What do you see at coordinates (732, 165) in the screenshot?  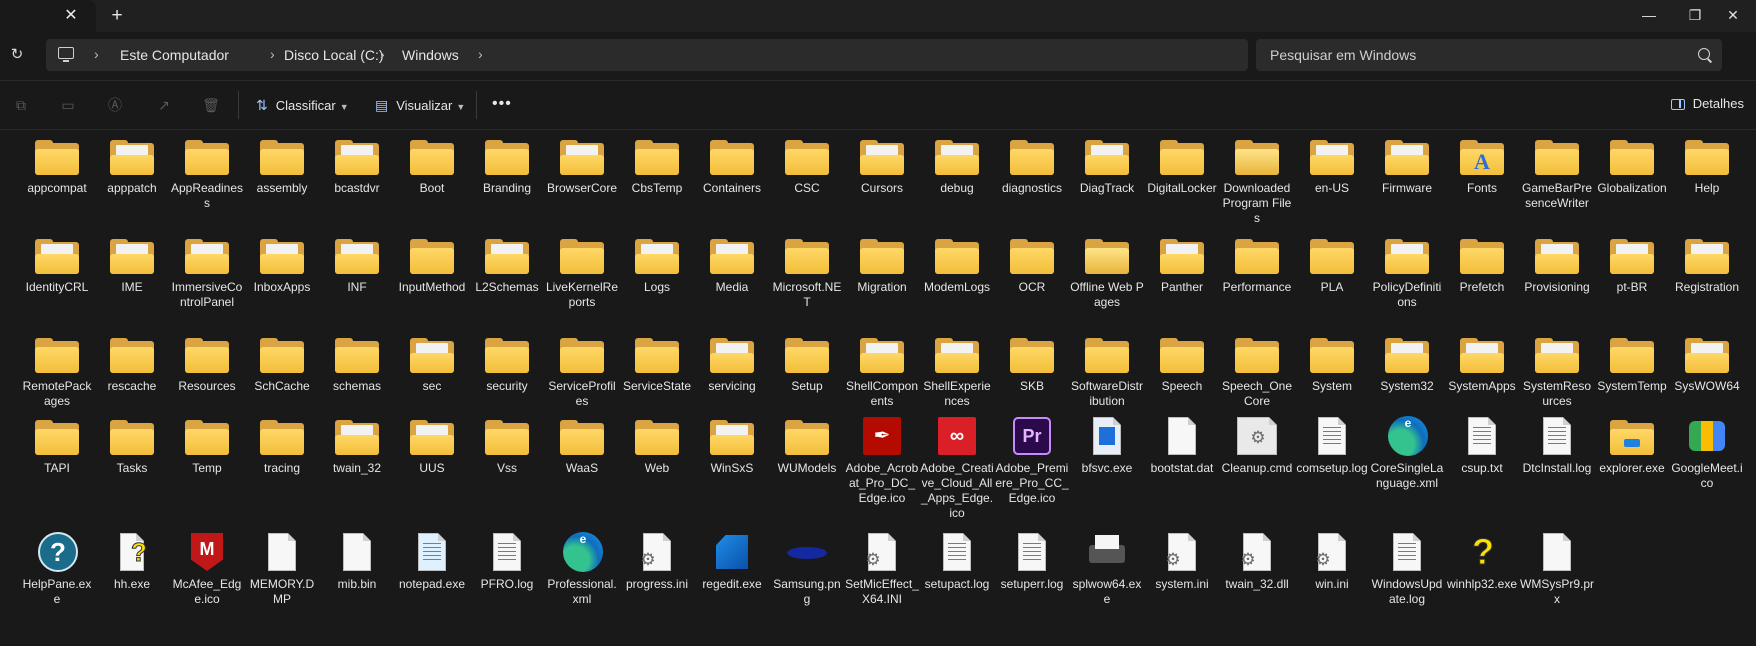 I see `folder-item: Containers` at bounding box center [732, 165].